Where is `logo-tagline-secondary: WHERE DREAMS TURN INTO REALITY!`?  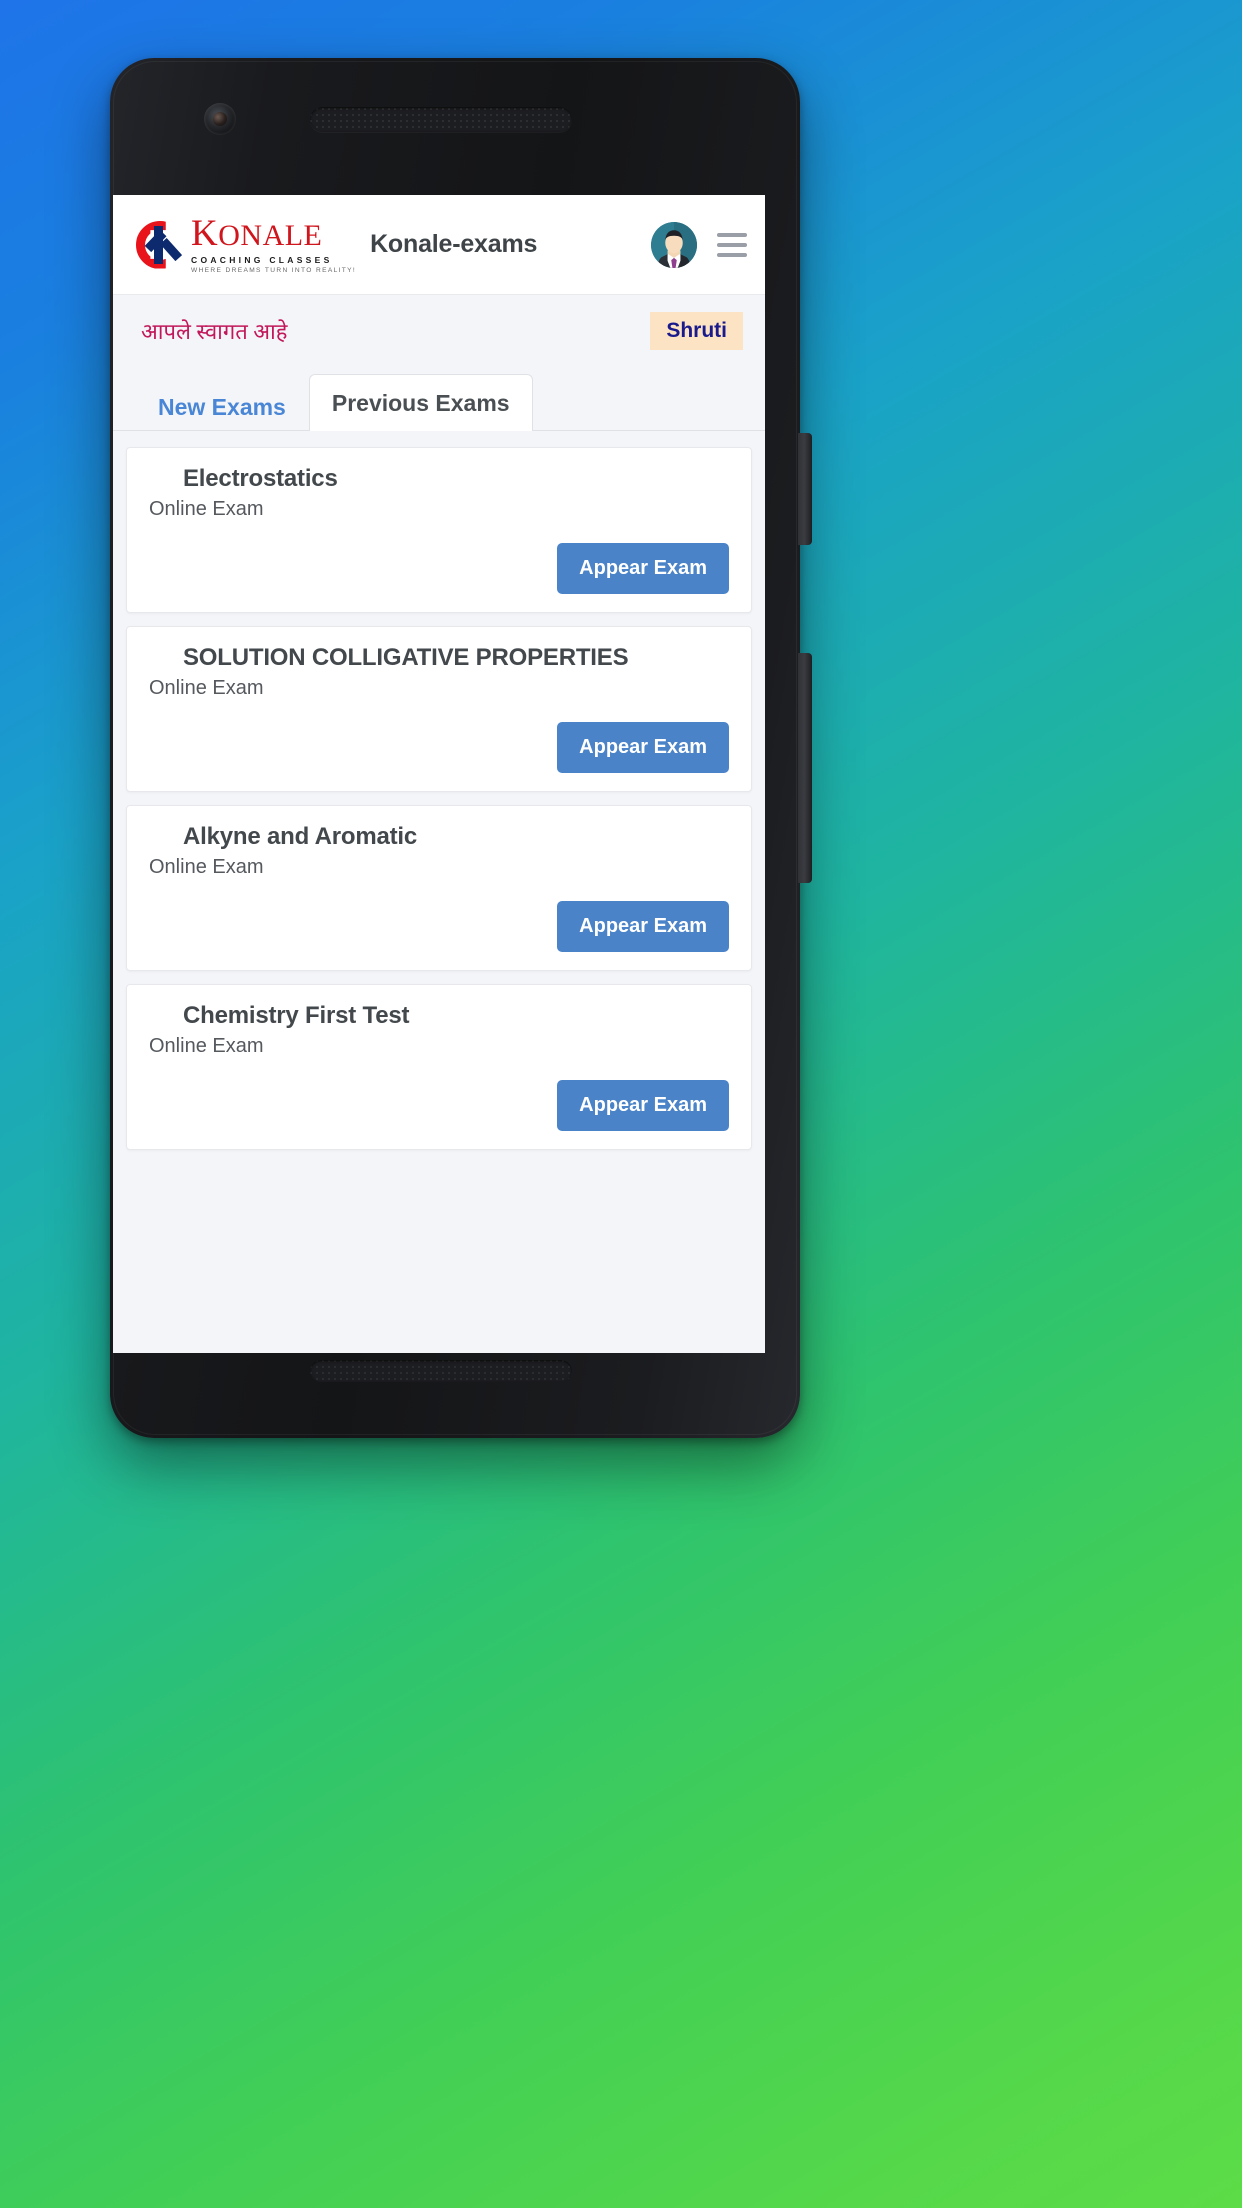 logo-tagline-secondary: WHERE DREAMS TURN INTO REALITY! is located at coordinates (274, 270).